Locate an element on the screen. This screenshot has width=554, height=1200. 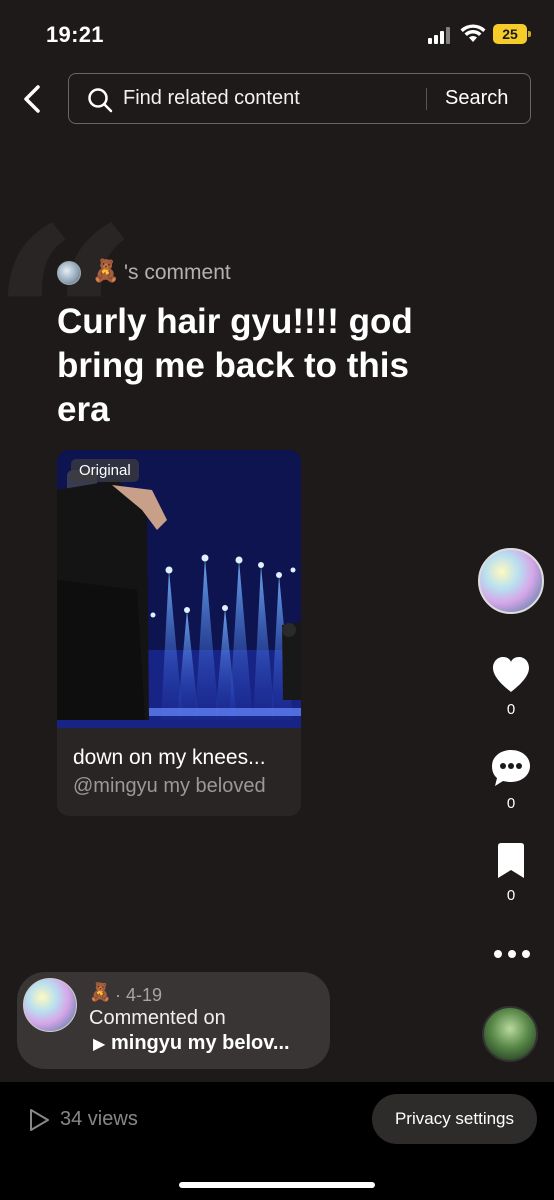
status-time: 19:21 is located at coordinates (75, 34).